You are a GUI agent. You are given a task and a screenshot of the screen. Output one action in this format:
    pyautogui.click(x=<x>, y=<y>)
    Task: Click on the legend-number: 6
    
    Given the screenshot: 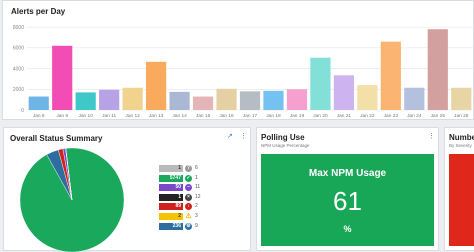 What is the action you would take?
    pyautogui.click(x=196, y=168)
    